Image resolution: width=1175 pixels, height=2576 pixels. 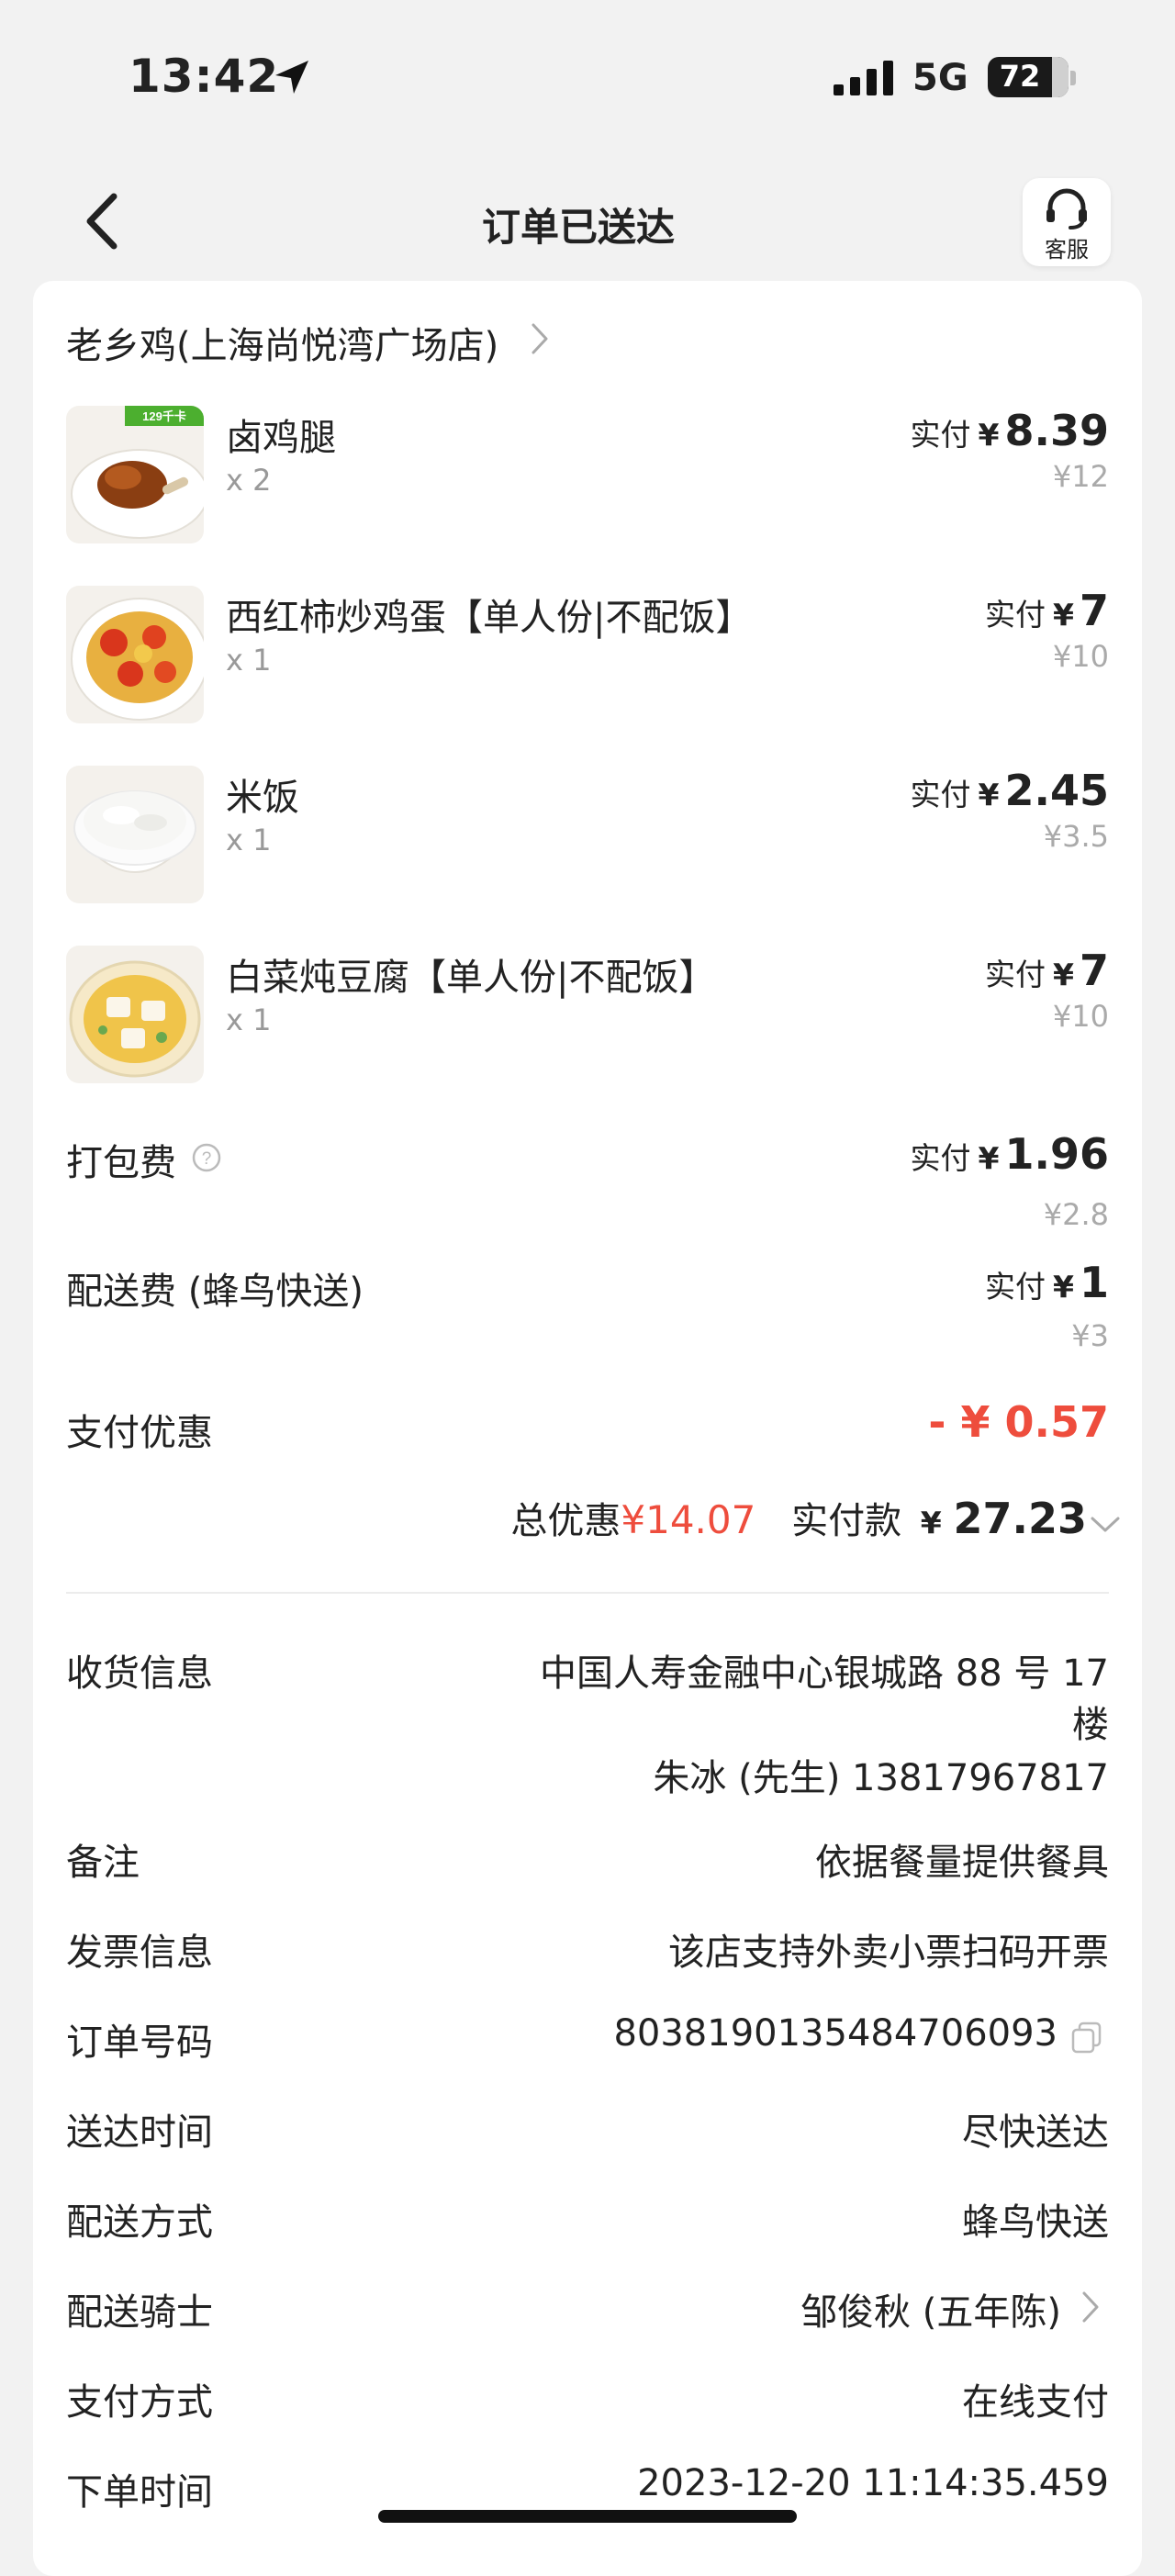 I want to click on battery-level: 72, so click(x=1020, y=76).